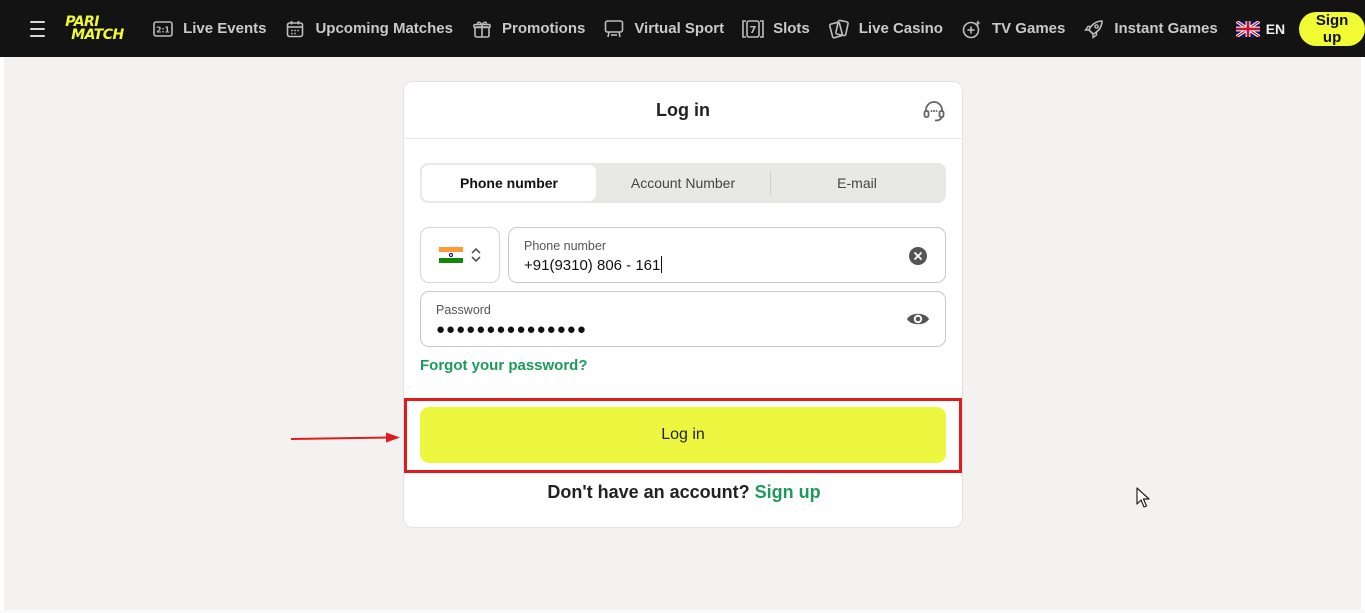  I want to click on forgot-password-link: Forgot your password?, so click(504, 365).